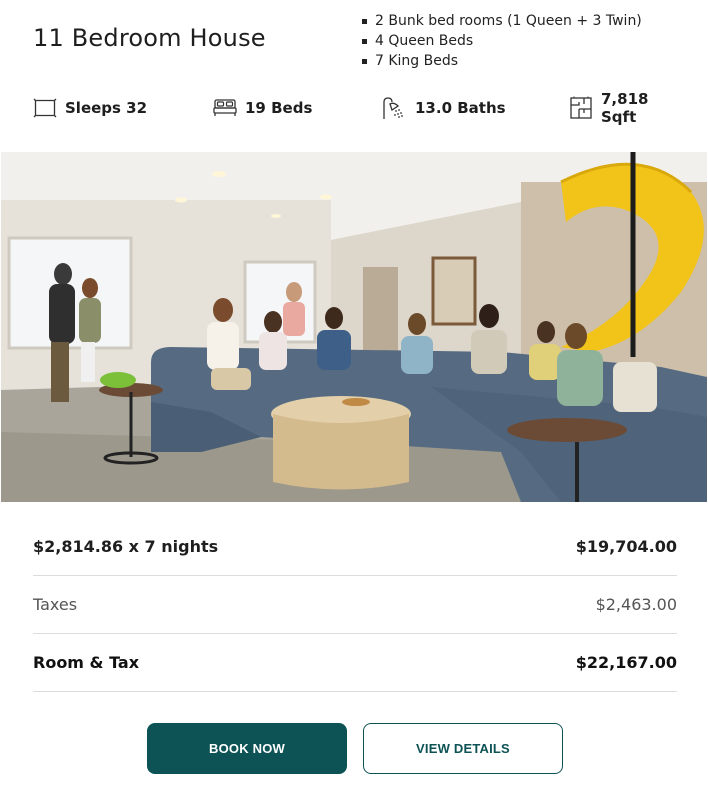 Image resolution: width=708 pixels, height=794 pixels. Describe the element at coordinates (45, 108) in the screenshot. I see `bed-frame-icon` at that location.